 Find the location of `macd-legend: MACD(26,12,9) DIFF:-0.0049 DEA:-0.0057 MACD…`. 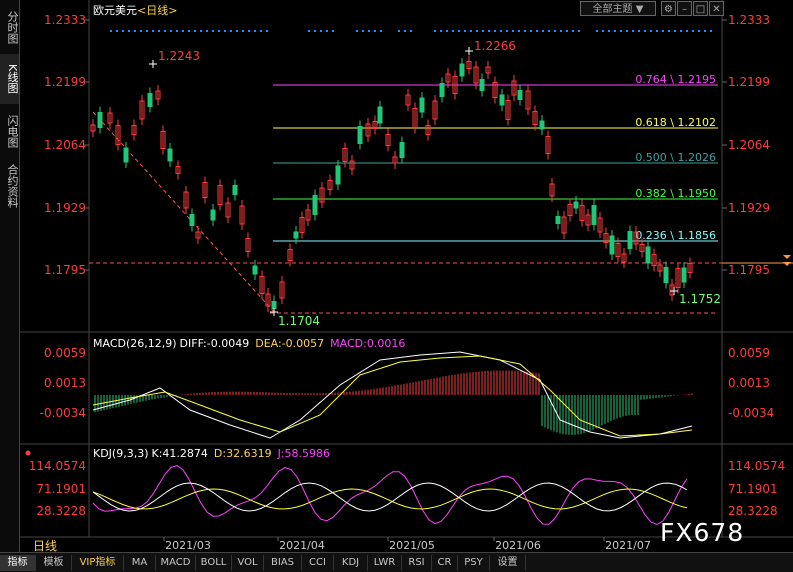

macd-legend: MACD(26,12,9) DIFF:-0.0049 DEA:-0.0057 MACD… is located at coordinates (249, 343).